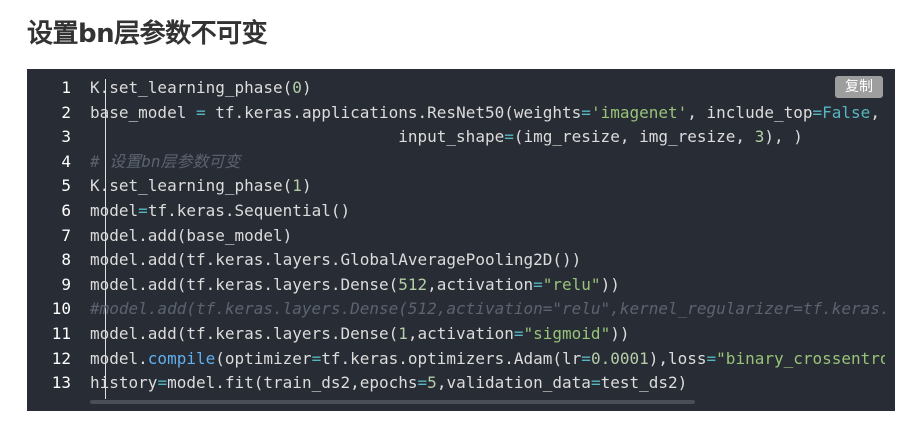  I want to click on line-number: 4, so click(66, 161).